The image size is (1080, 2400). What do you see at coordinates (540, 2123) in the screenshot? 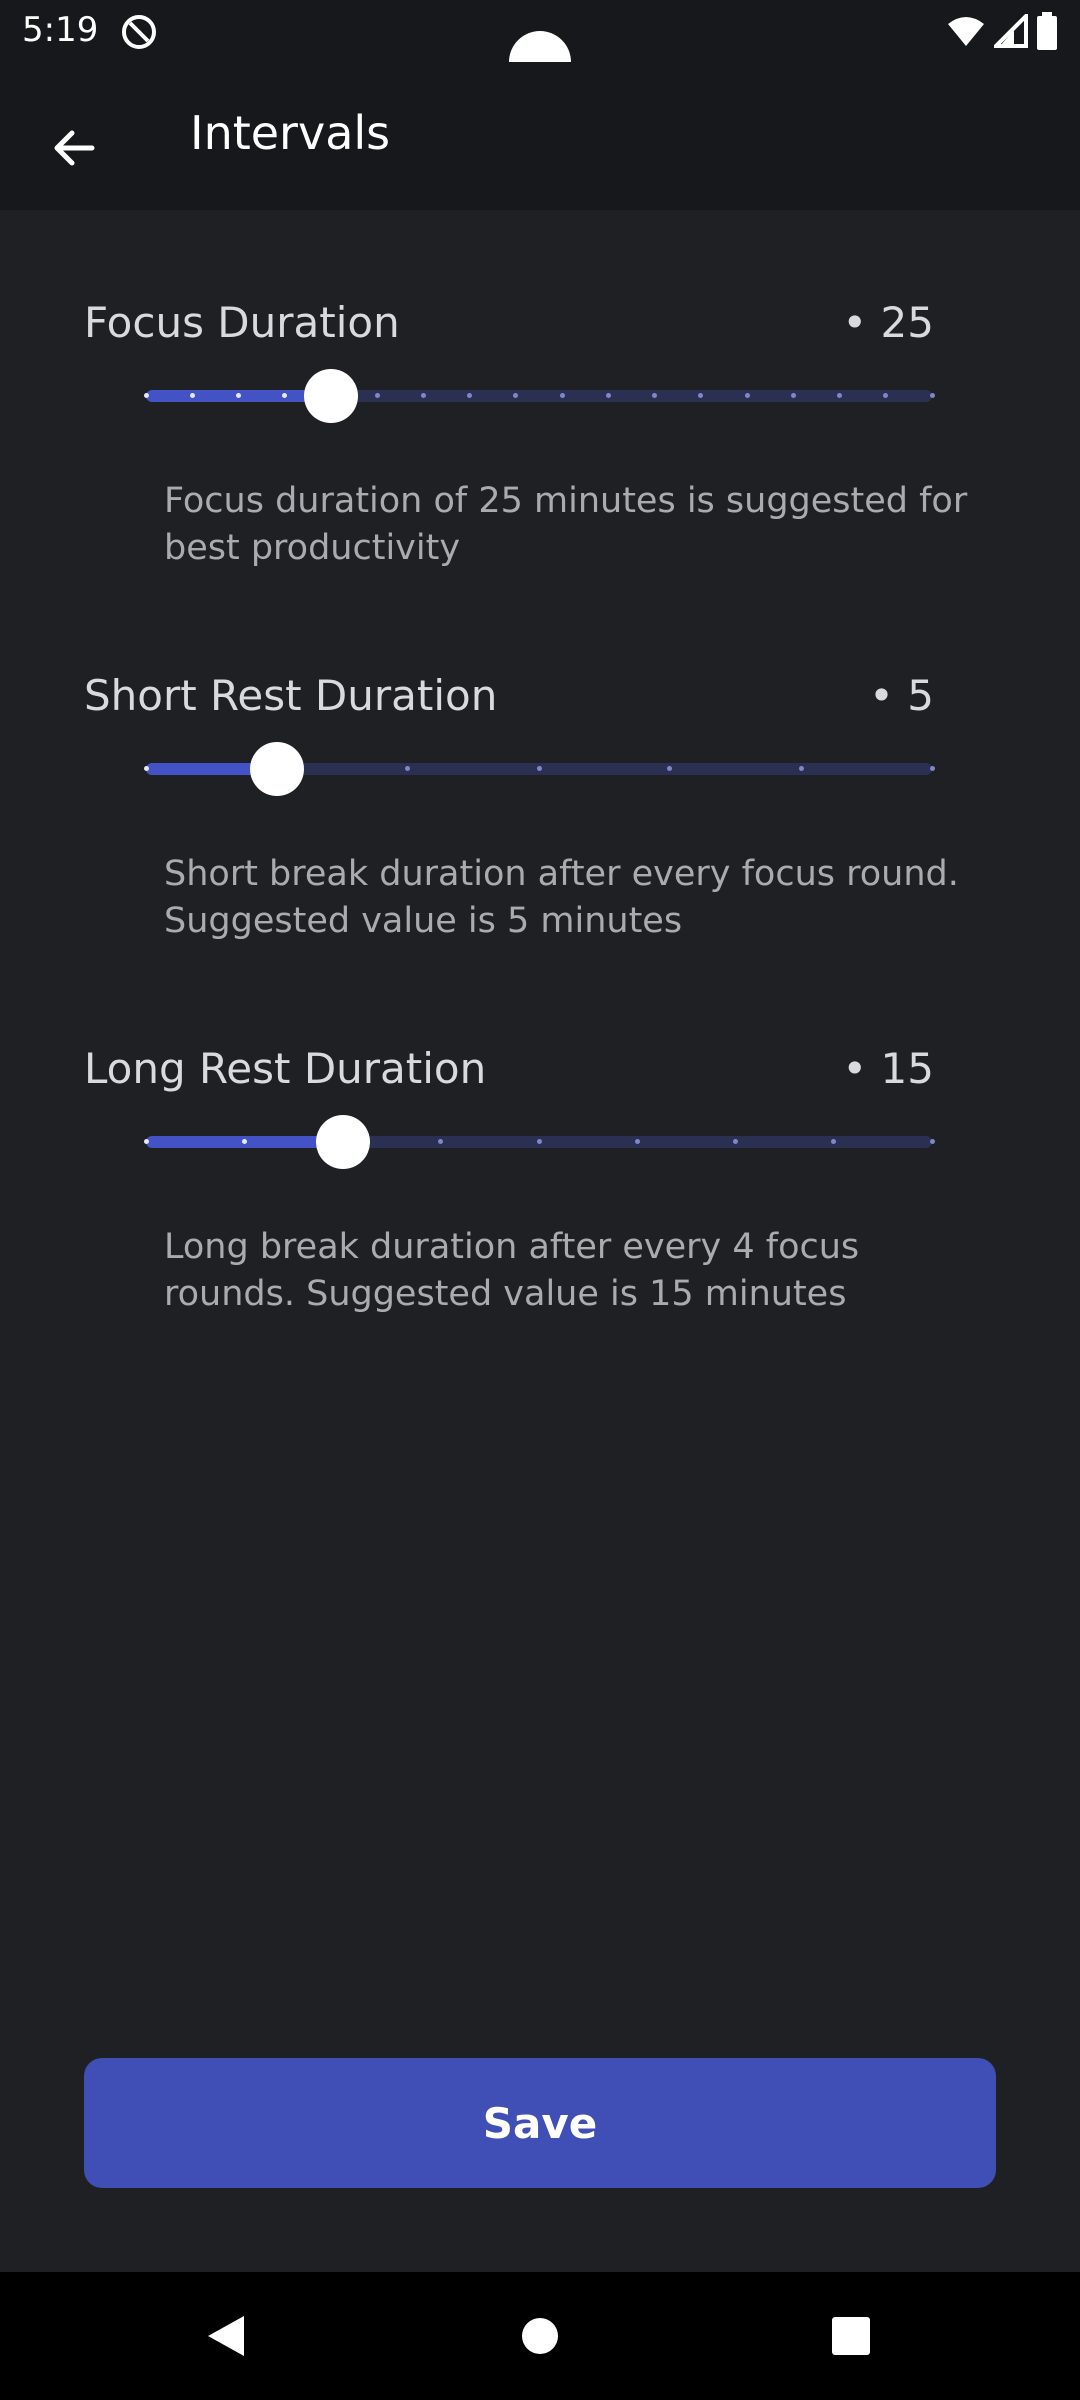
I see `save-button: Save` at bounding box center [540, 2123].